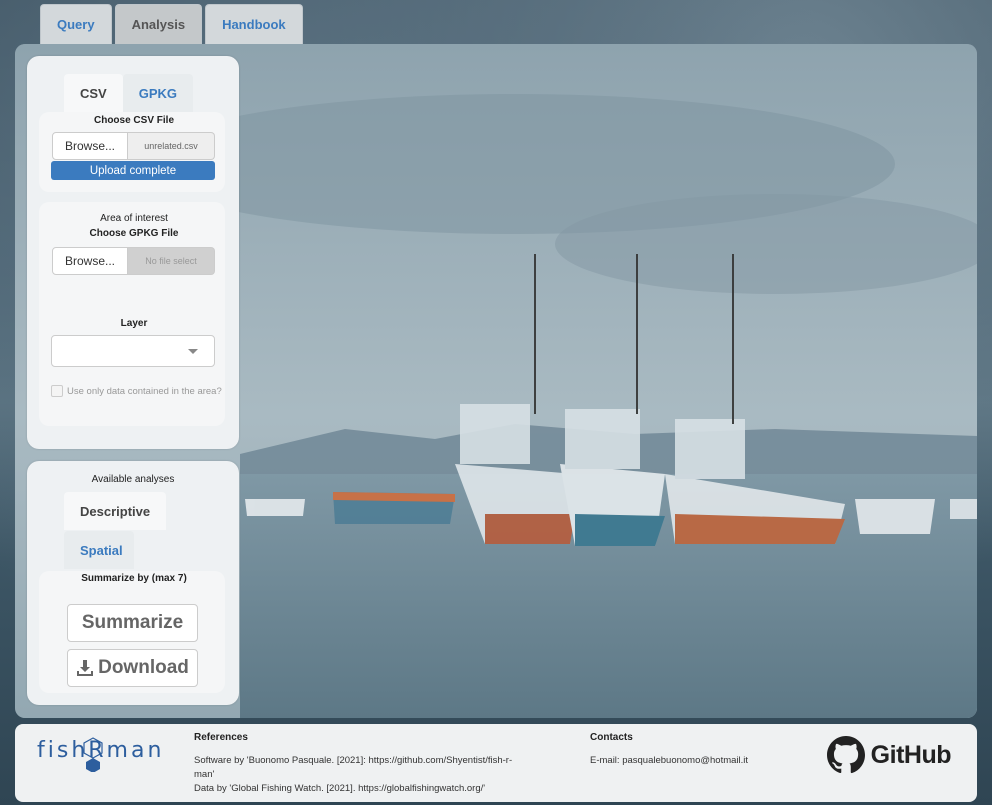 The height and width of the screenshot is (805, 992). I want to click on analysis-tabs: Descriptive Spatial, so click(115, 530).